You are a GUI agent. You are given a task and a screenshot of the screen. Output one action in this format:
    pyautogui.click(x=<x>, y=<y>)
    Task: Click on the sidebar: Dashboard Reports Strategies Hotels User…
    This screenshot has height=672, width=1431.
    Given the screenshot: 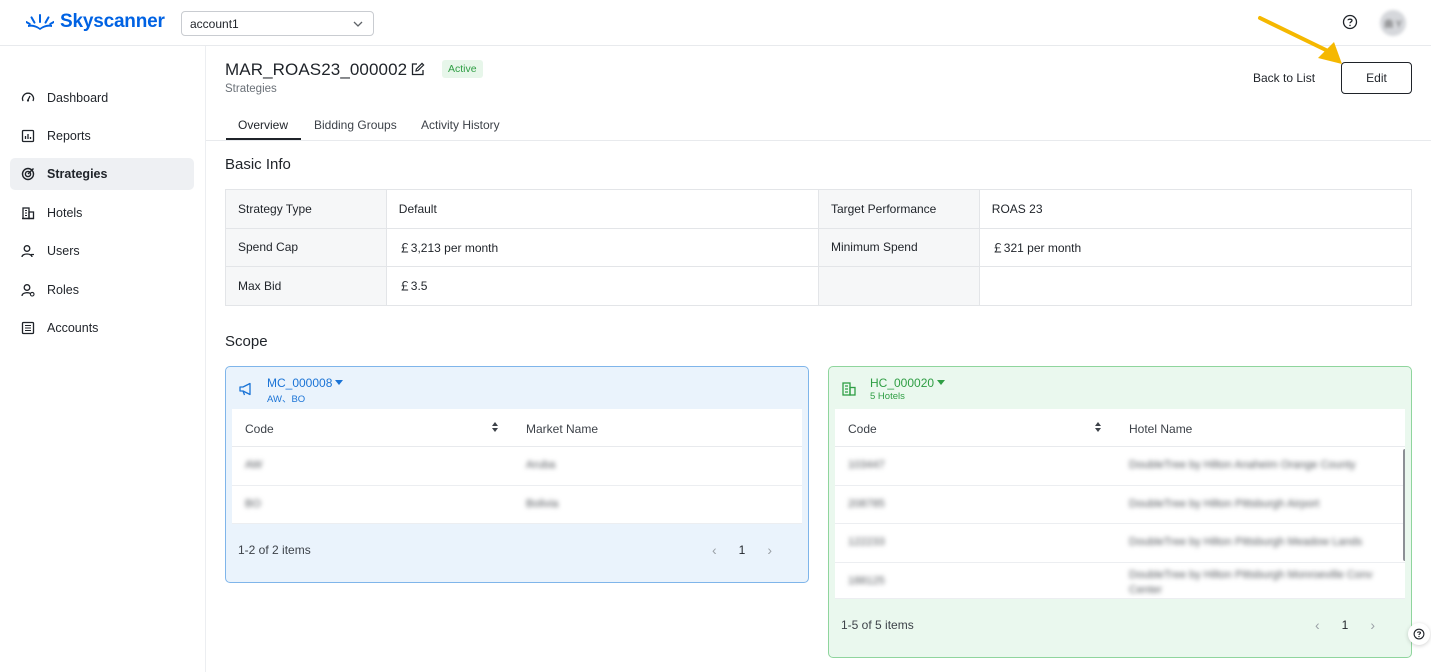 What is the action you would take?
    pyautogui.click(x=103, y=359)
    